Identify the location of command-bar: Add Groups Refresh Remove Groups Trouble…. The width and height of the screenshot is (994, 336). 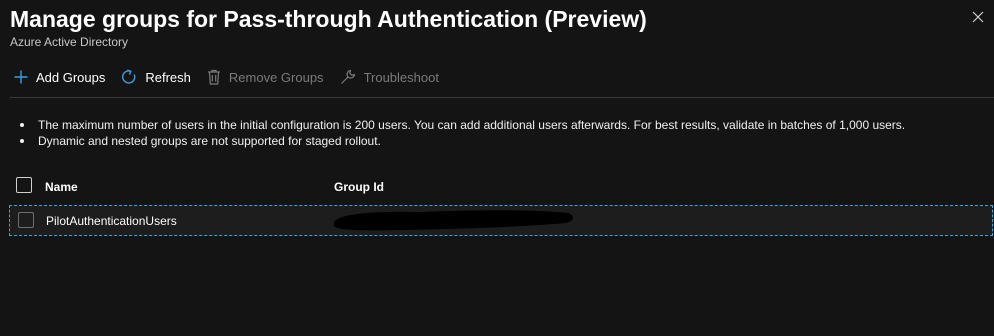
(234, 77).